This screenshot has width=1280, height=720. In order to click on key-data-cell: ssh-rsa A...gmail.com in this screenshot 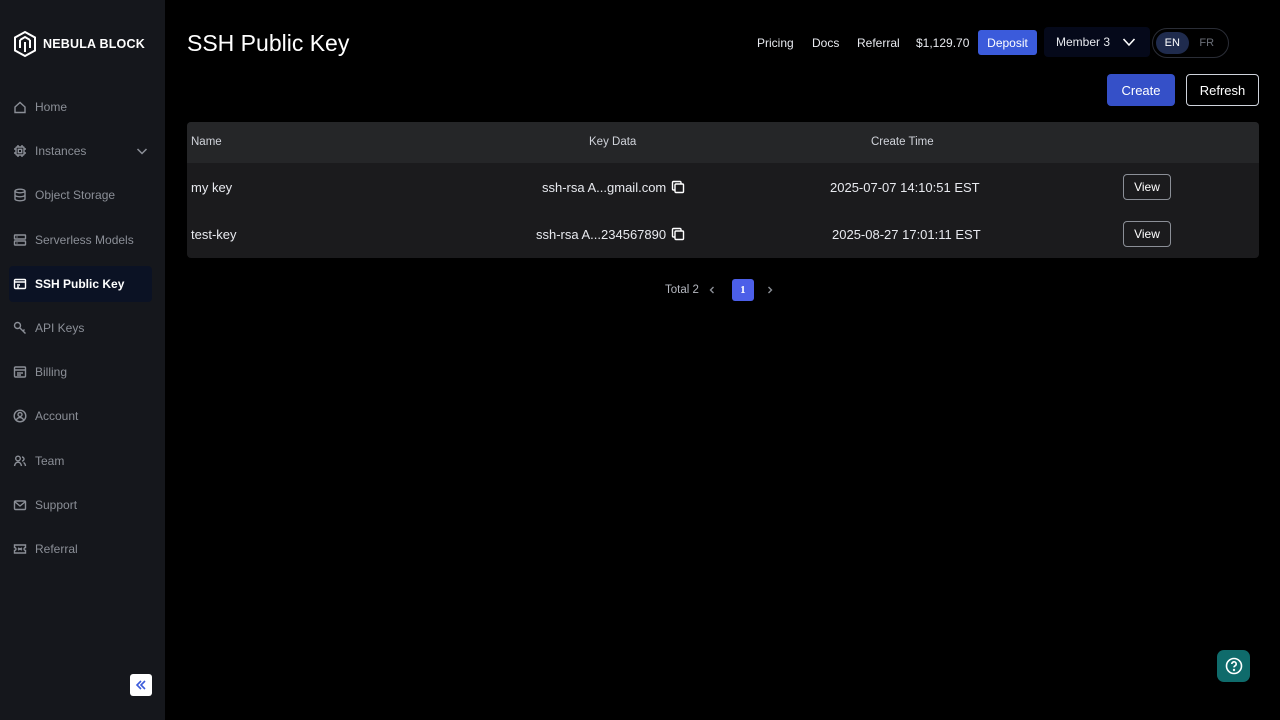, I will do `click(613, 187)`.